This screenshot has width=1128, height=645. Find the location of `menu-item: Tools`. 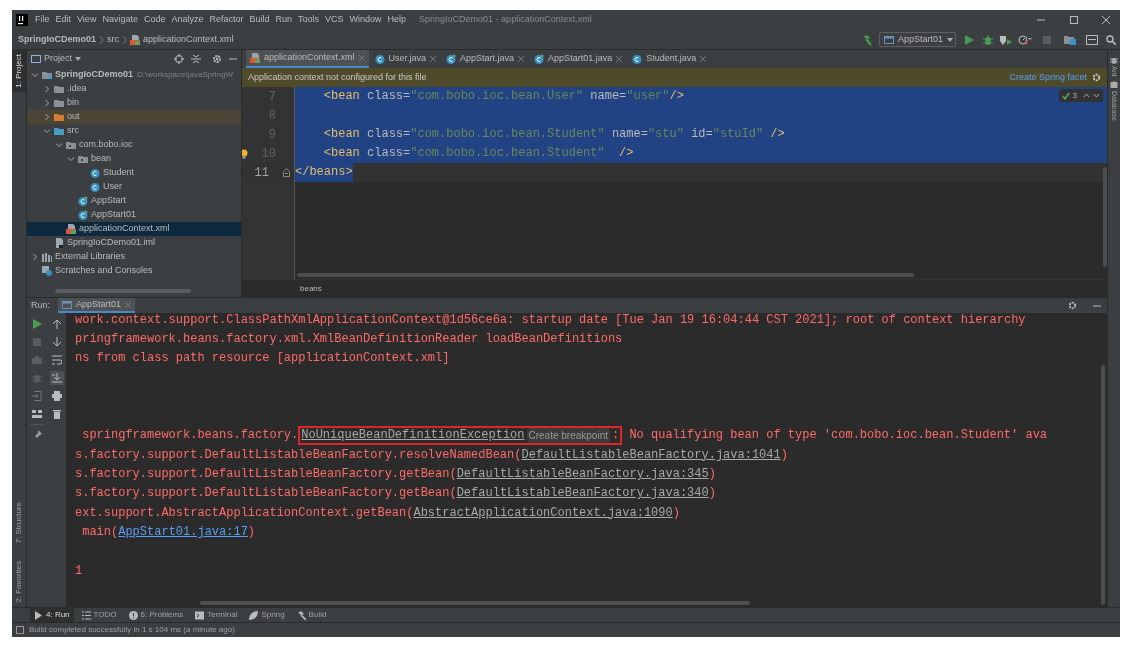

menu-item: Tools is located at coordinates (309, 20).